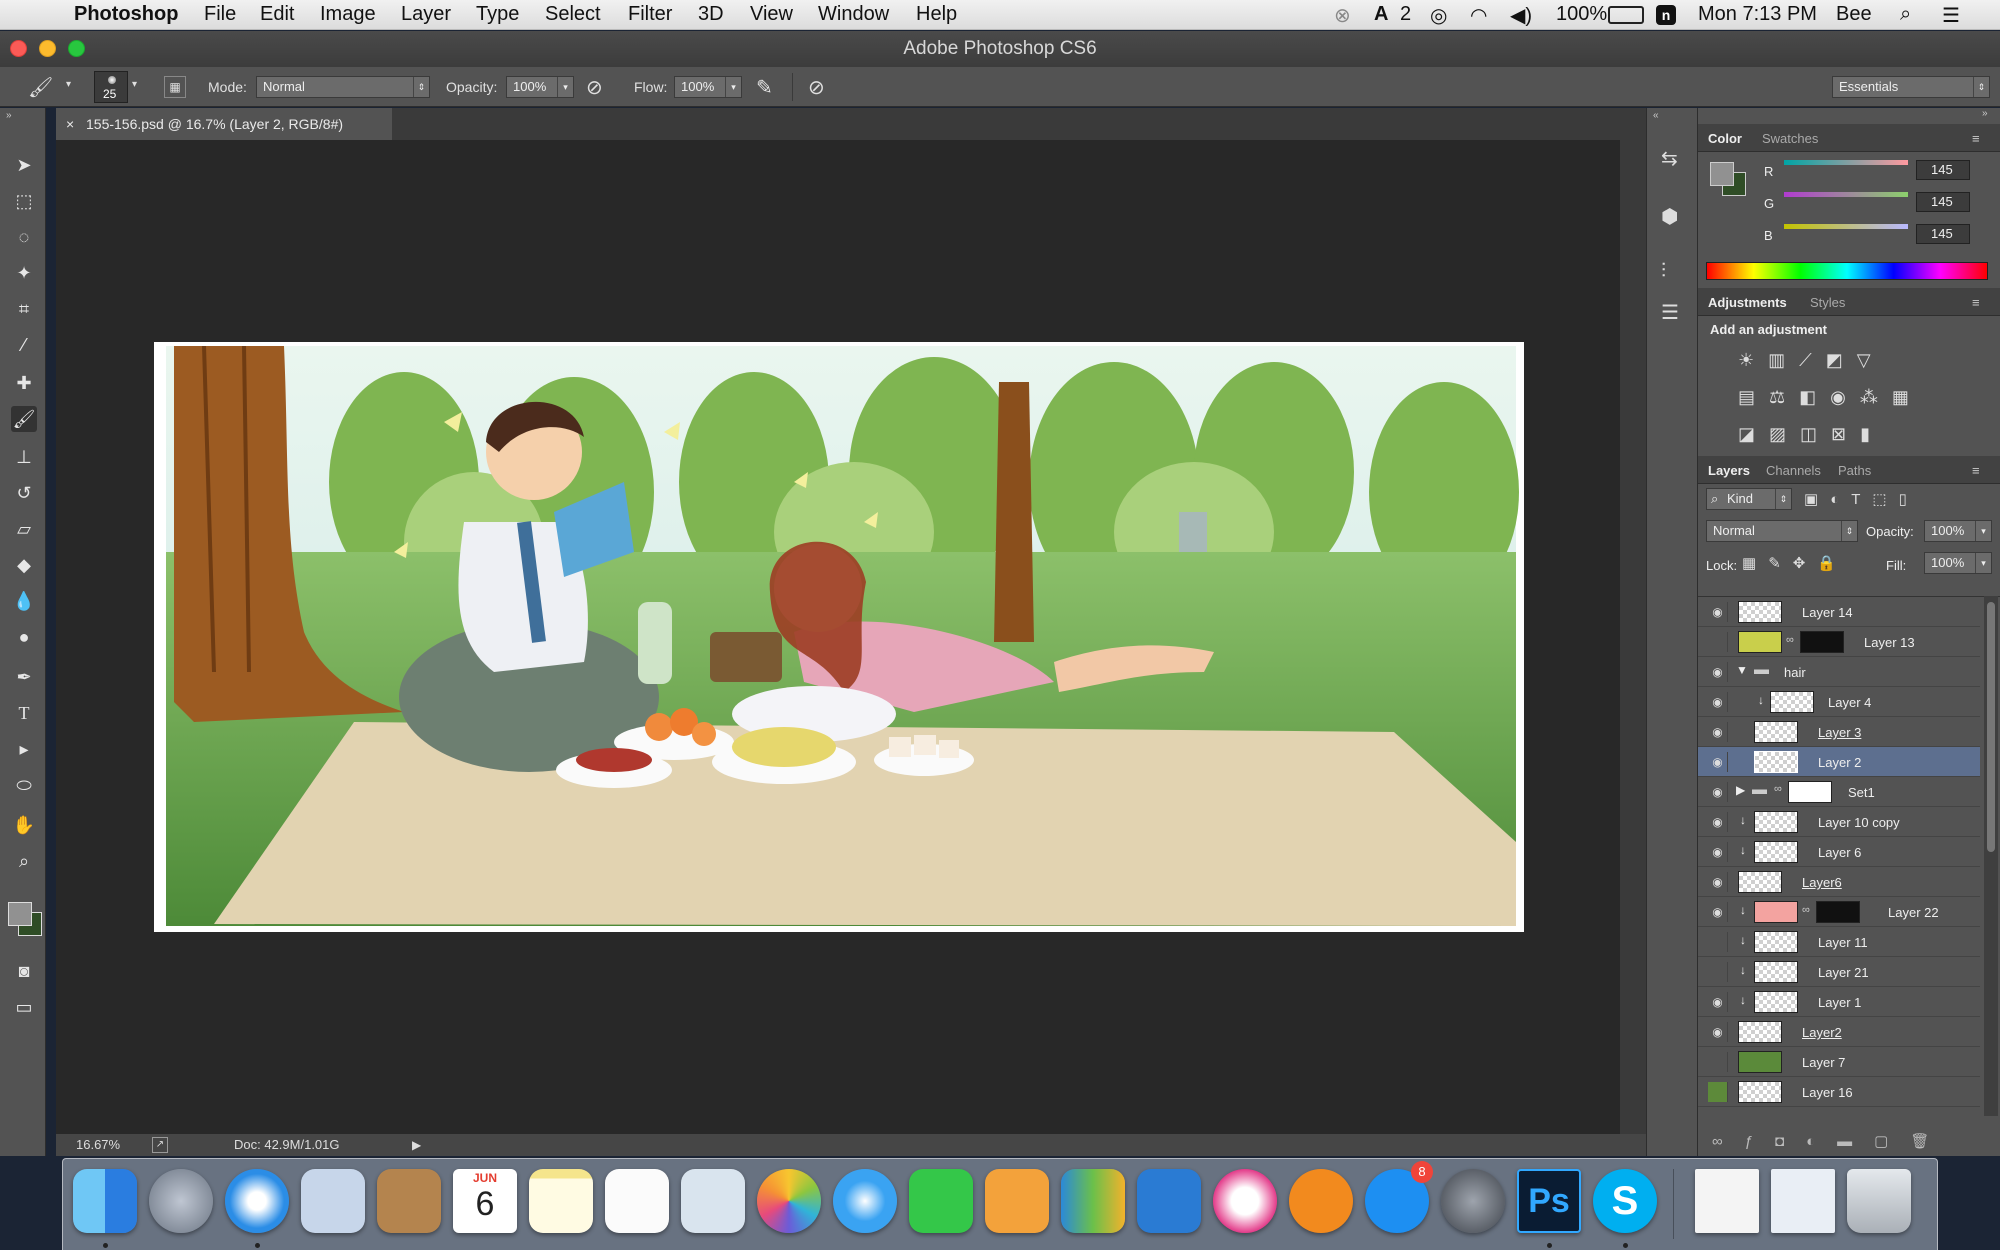  I want to click on layer-row: ◉ ↓ ∞ Layer 22, so click(1839, 912).